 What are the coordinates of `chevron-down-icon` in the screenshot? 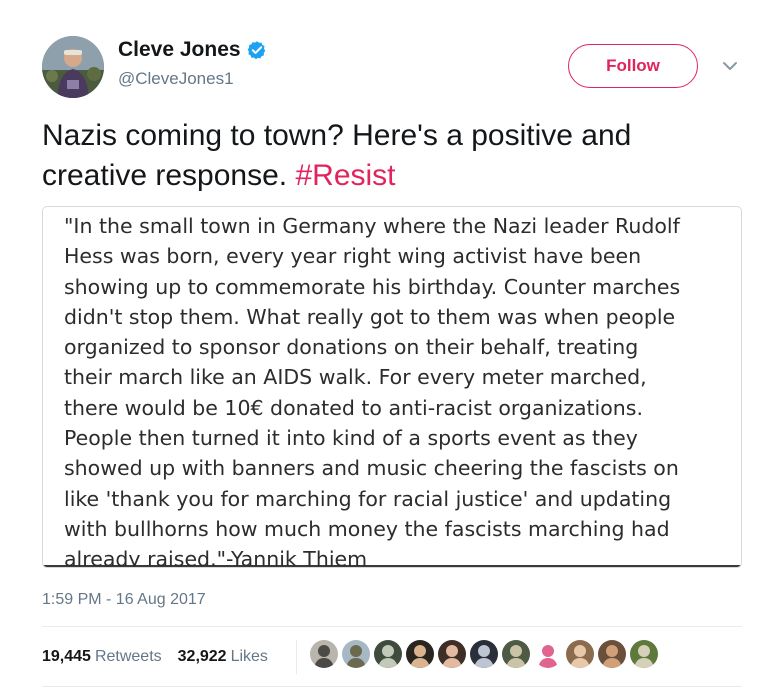 It's located at (730, 66).